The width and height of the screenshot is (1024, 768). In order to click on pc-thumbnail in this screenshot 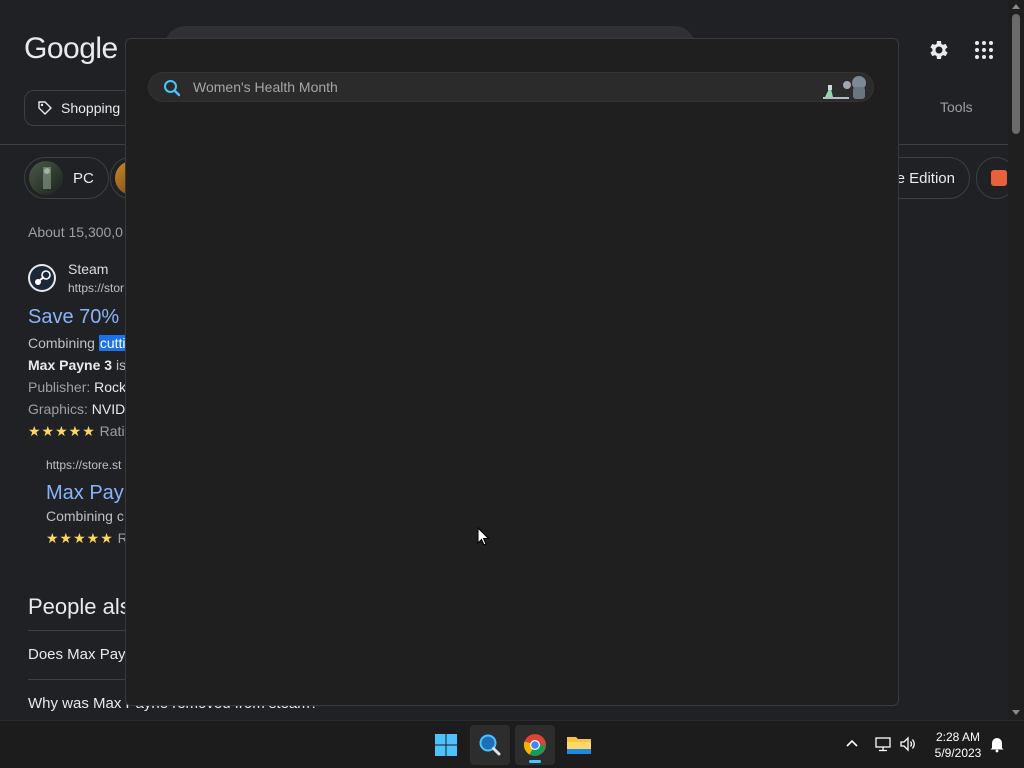, I will do `click(46, 178)`.